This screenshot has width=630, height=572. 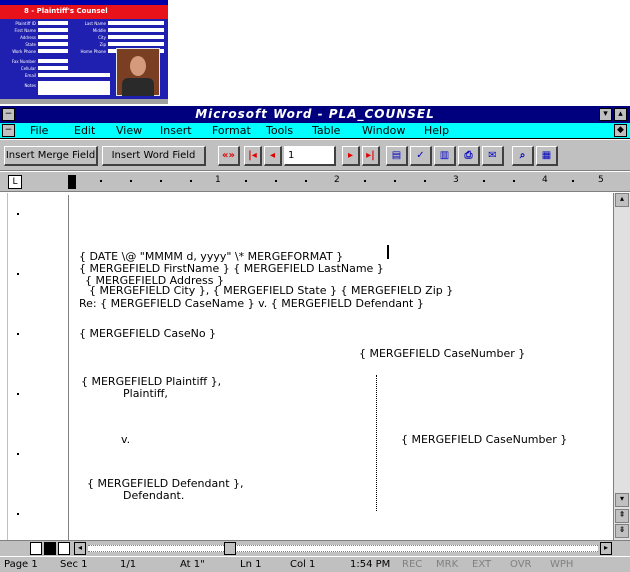 What do you see at coordinates (30, 85) in the screenshot?
I see `thumbnail-label: Notes` at bounding box center [30, 85].